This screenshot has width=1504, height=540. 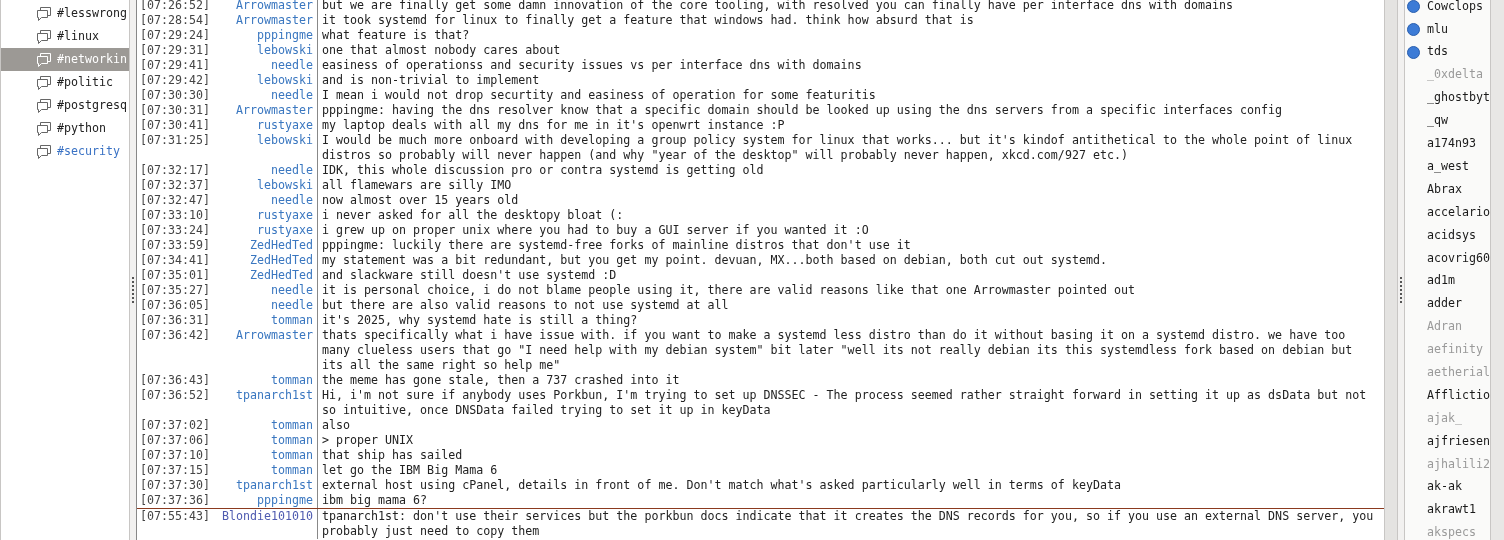 I want to click on user-name: a174n93, so click(x=1452, y=144).